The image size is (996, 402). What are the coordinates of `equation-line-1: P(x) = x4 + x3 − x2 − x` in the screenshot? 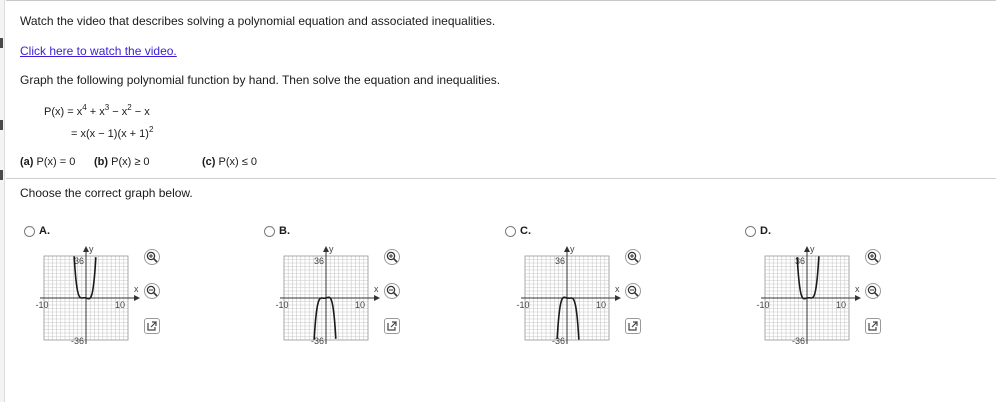 It's located at (97, 111).